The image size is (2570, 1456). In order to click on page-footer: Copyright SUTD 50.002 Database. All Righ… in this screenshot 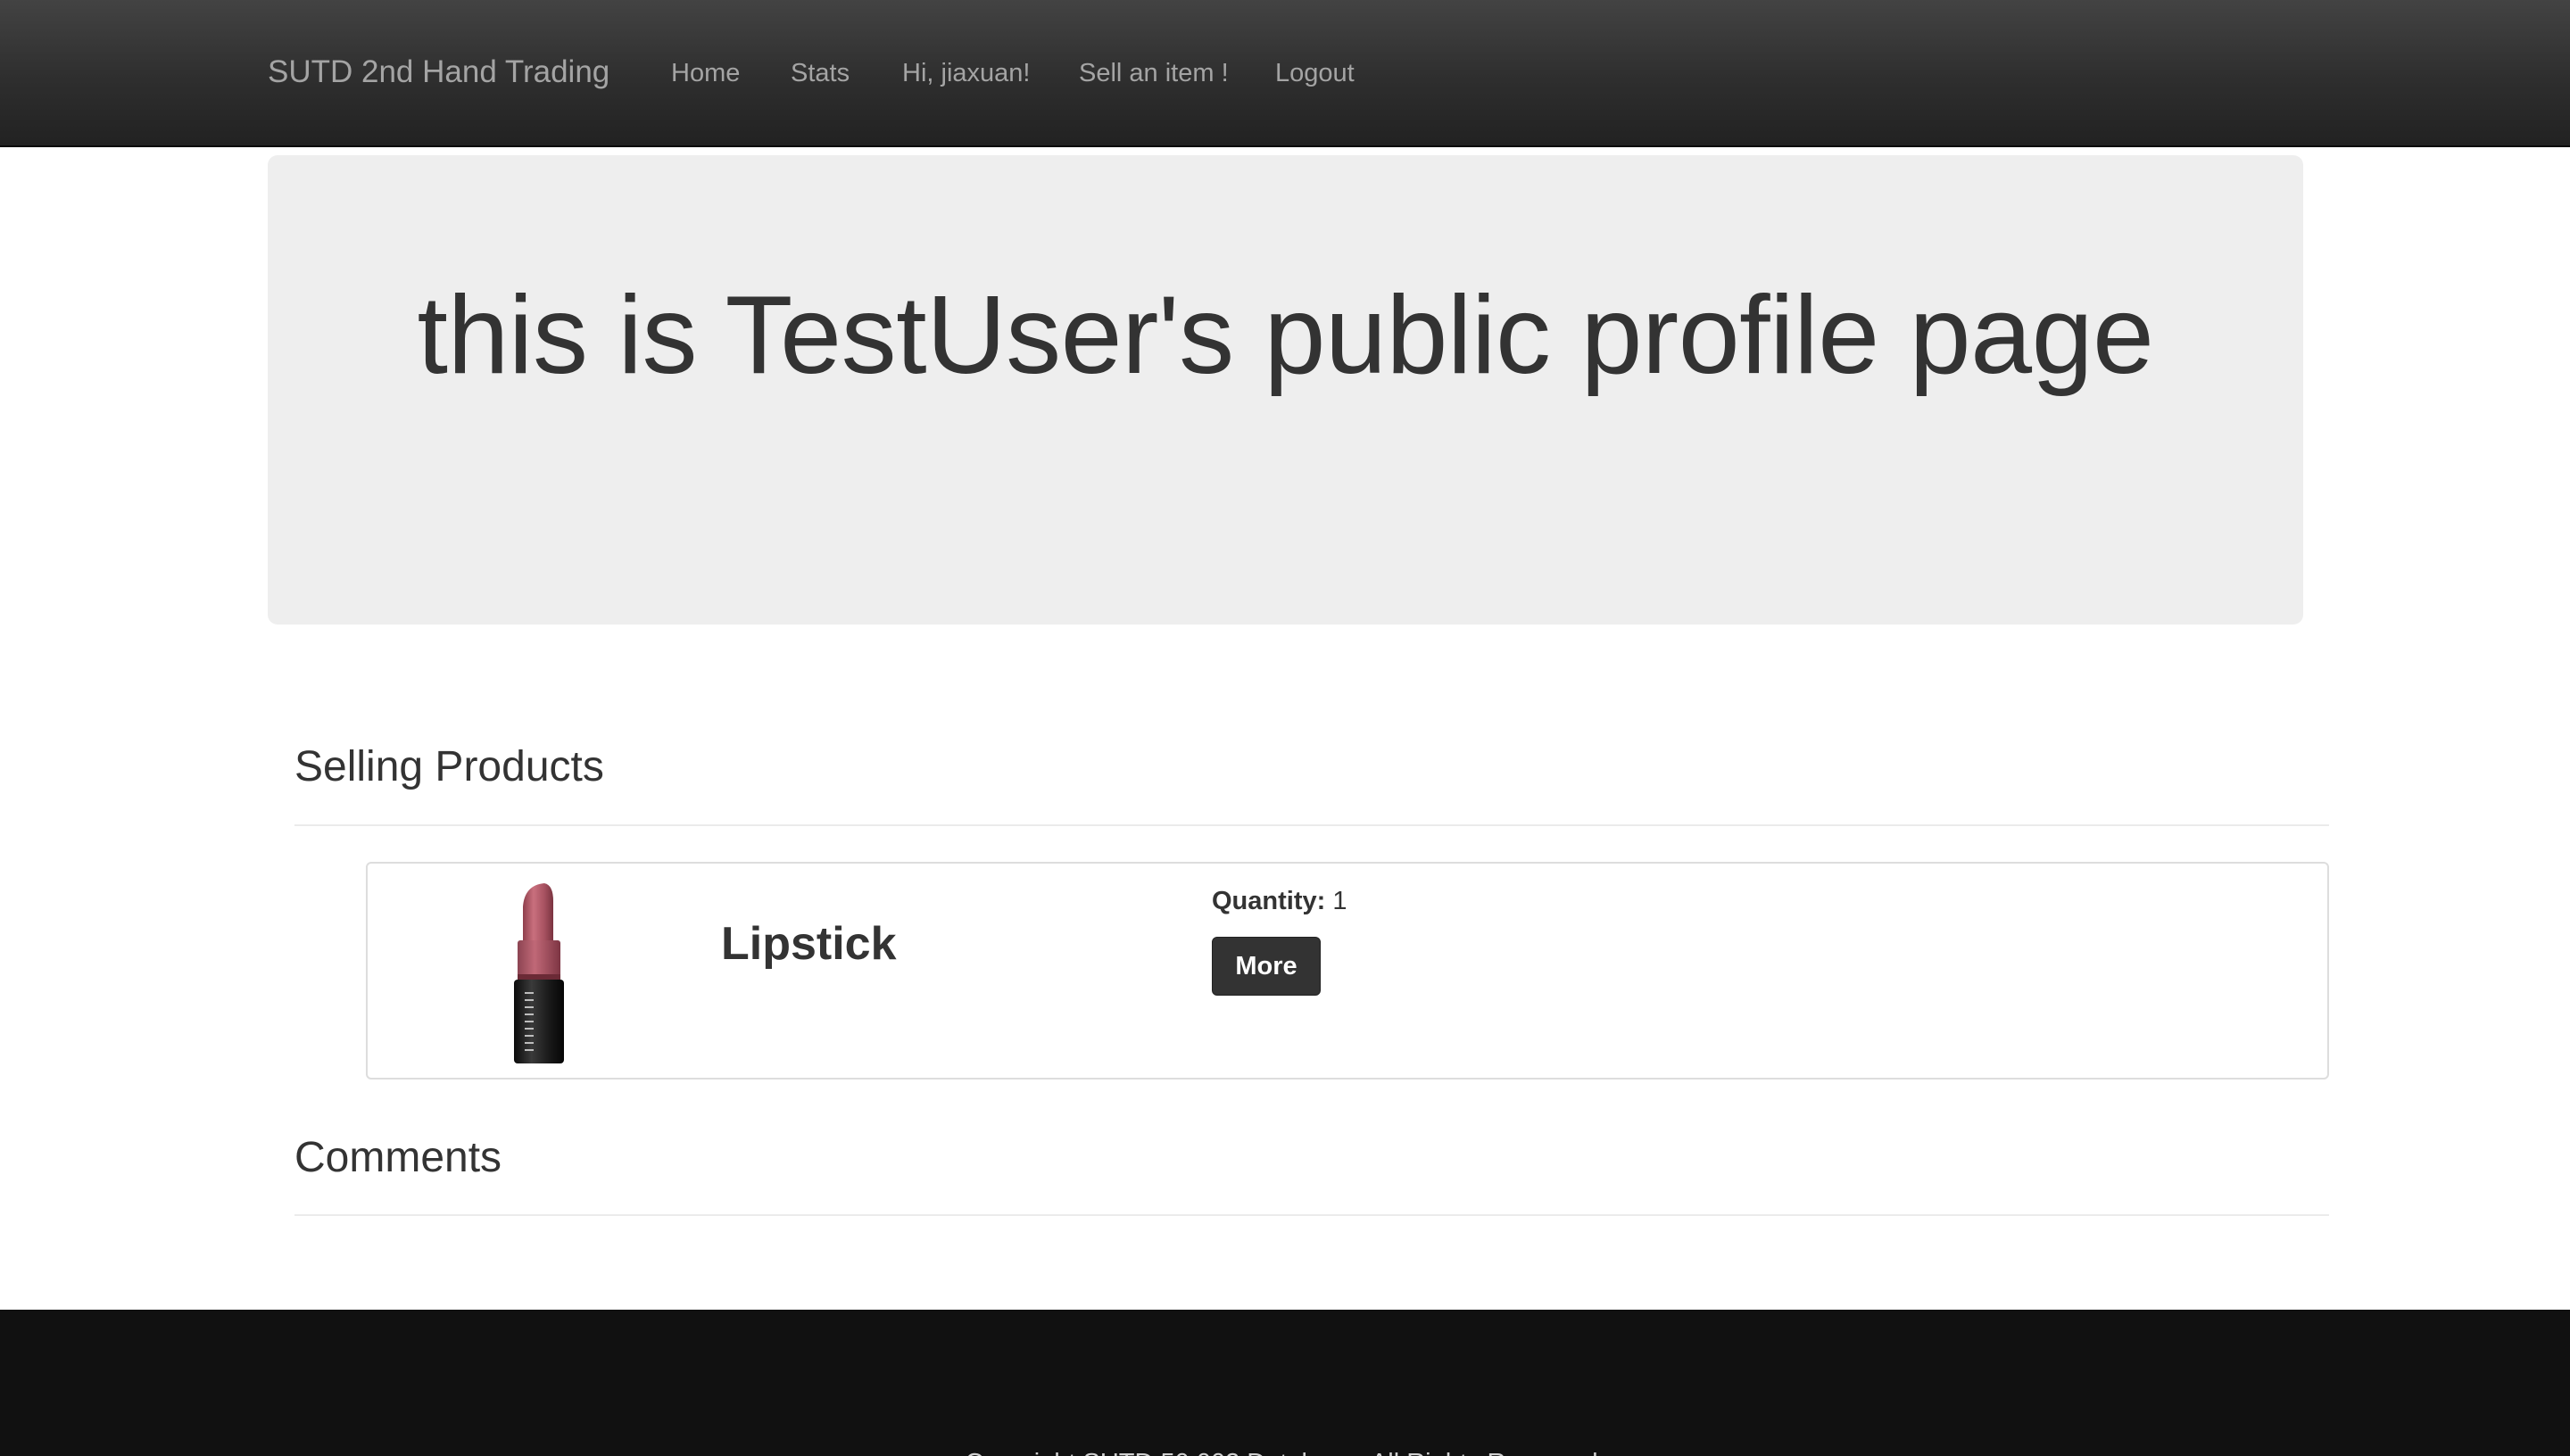, I will do `click(1285, 1383)`.